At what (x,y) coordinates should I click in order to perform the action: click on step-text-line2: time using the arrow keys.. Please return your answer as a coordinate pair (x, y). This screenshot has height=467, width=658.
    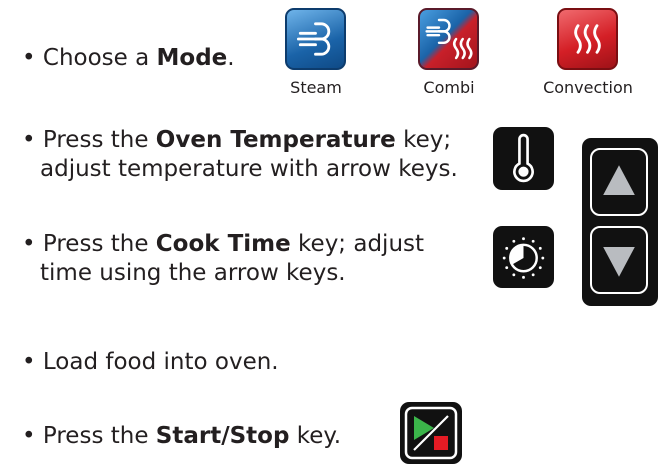
    Looking at the image, I should click on (193, 273).